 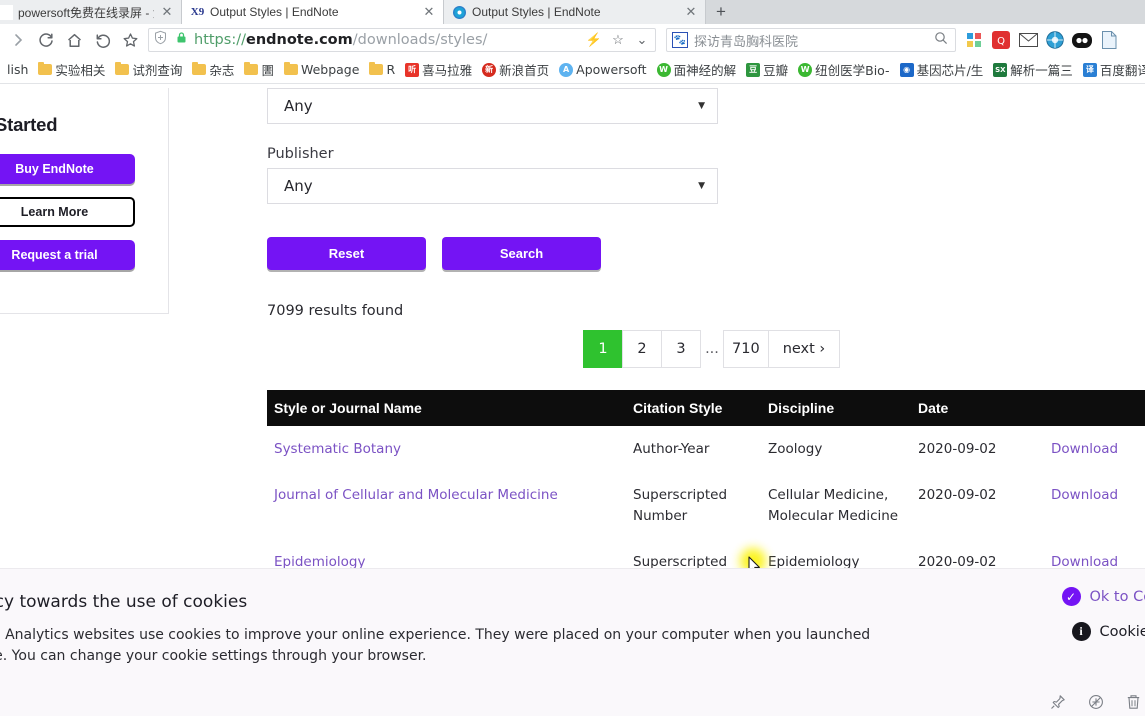 What do you see at coordinates (412, 69) in the screenshot?
I see `ximalaya-icon: 听` at bounding box center [412, 69].